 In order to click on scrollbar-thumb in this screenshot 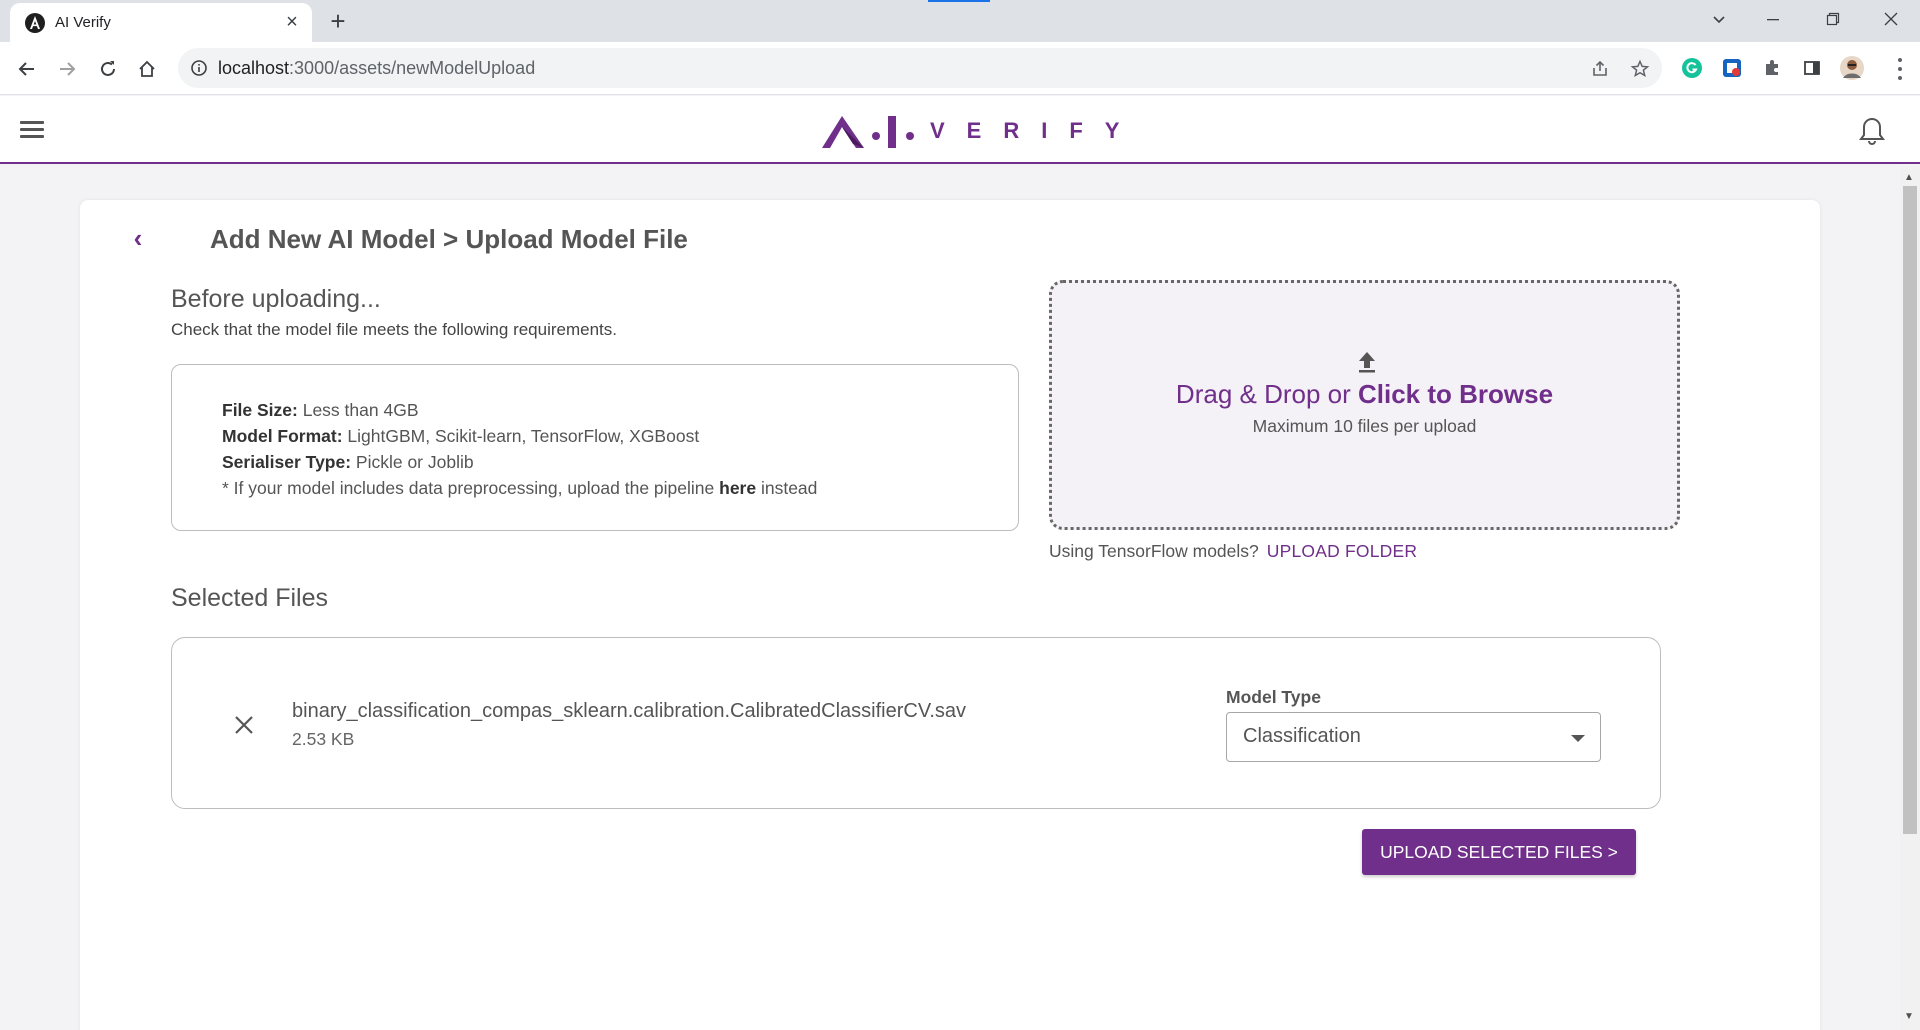, I will do `click(1910, 510)`.